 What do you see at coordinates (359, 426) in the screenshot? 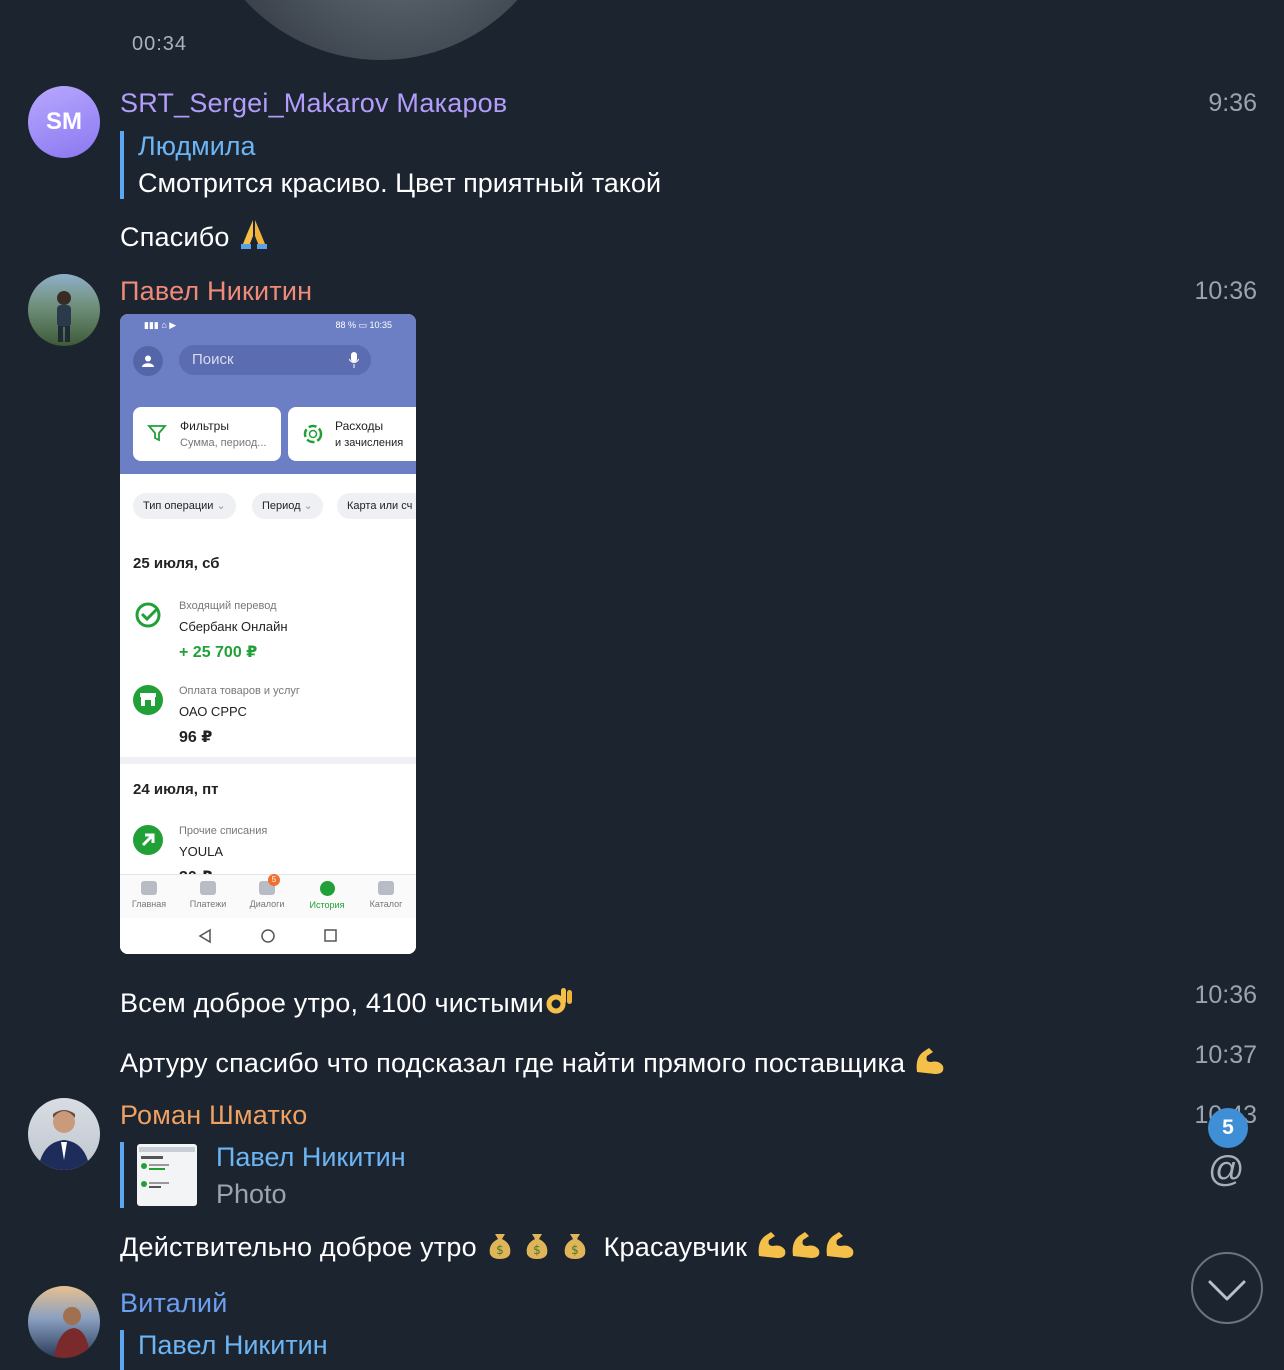
I see `card-title: Расходы` at bounding box center [359, 426].